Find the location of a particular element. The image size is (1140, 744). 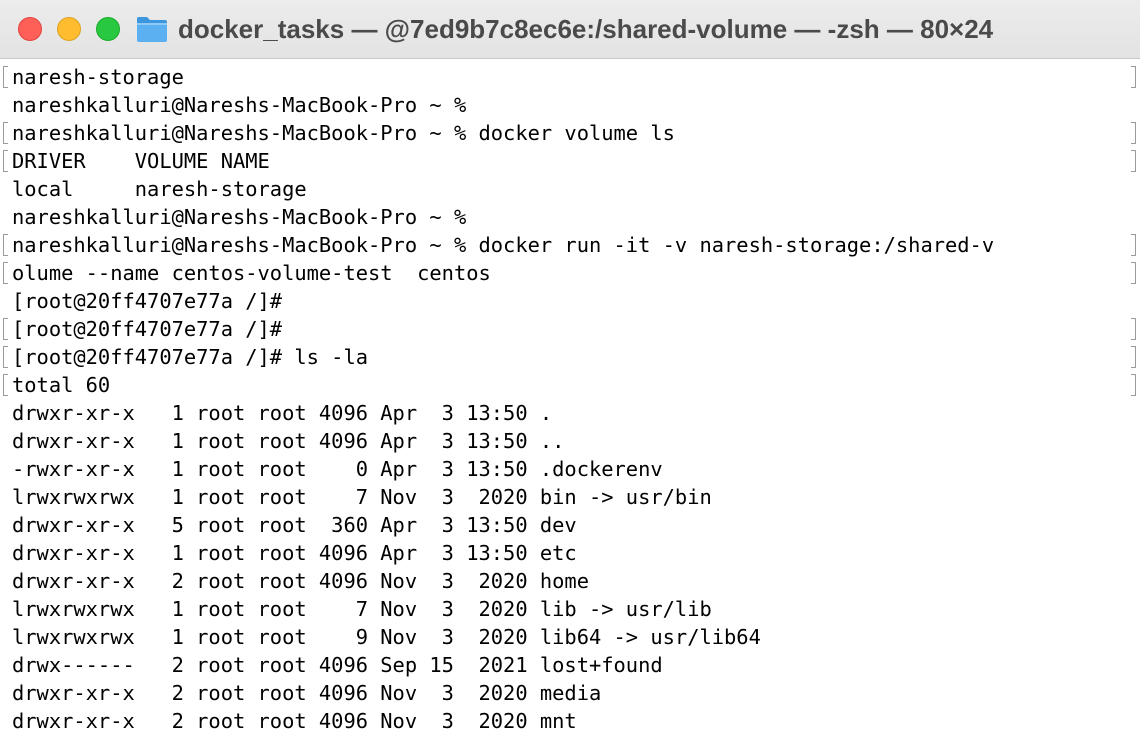

terminal-line: DRIVER VOLUME NAME is located at coordinates (141, 161).